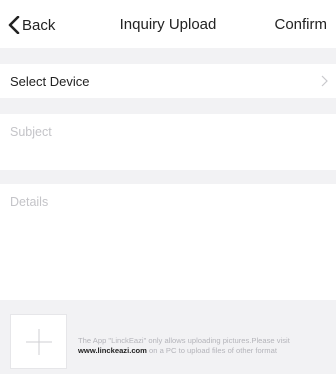 The height and width of the screenshot is (374, 336). What do you see at coordinates (39, 25) in the screenshot?
I see `back-label: Back` at bounding box center [39, 25].